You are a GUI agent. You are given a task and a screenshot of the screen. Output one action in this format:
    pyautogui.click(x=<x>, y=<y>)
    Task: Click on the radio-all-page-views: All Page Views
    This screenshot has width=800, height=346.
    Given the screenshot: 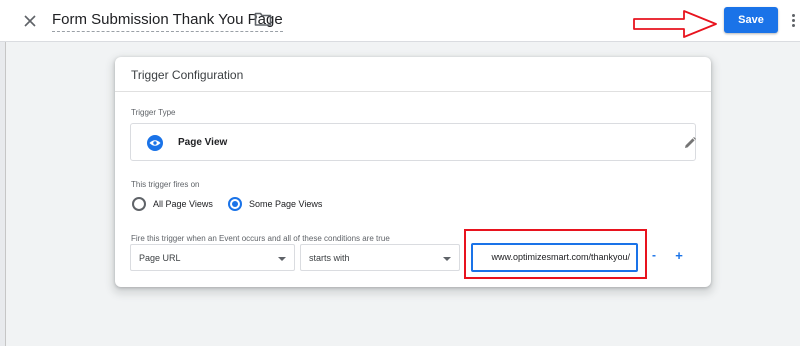 What is the action you would take?
    pyautogui.click(x=172, y=204)
    